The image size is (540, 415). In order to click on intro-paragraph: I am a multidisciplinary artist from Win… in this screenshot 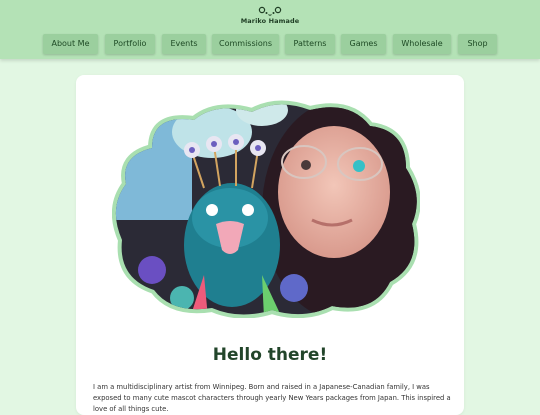, I will do `click(272, 397)`.